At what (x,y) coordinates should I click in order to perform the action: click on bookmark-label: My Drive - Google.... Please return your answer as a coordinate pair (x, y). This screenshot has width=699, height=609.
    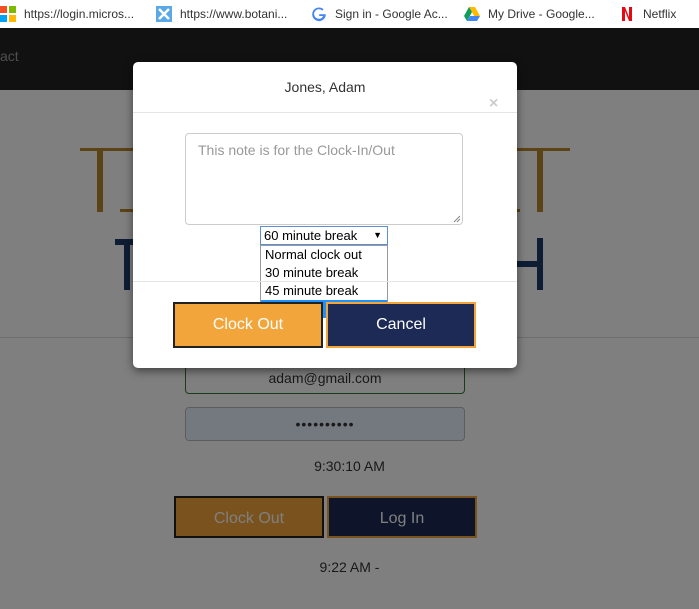
    Looking at the image, I should click on (541, 14).